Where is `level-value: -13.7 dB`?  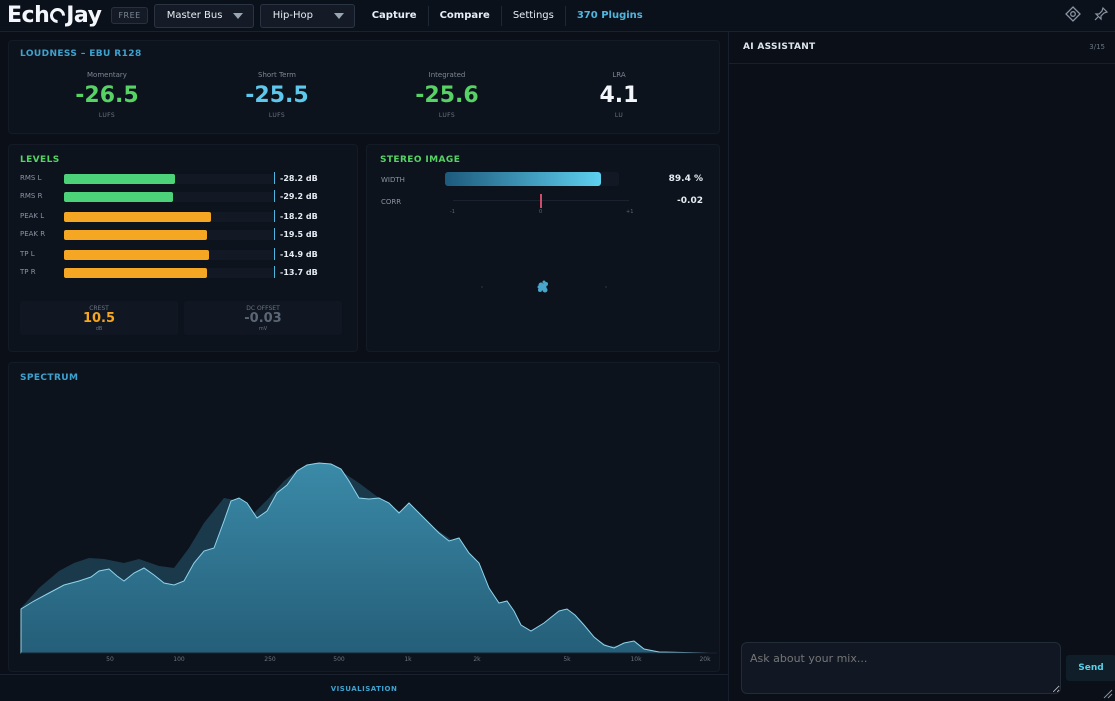
level-value: -13.7 dB is located at coordinates (299, 272).